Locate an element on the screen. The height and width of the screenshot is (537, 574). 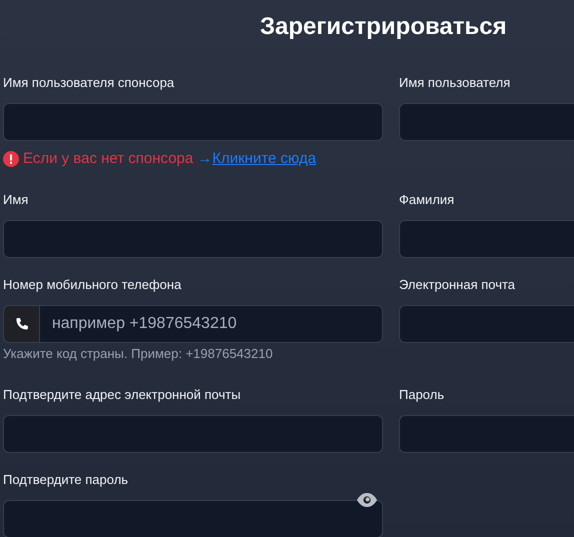
page-title: Зарегистрироваться is located at coordinates (384, 27).